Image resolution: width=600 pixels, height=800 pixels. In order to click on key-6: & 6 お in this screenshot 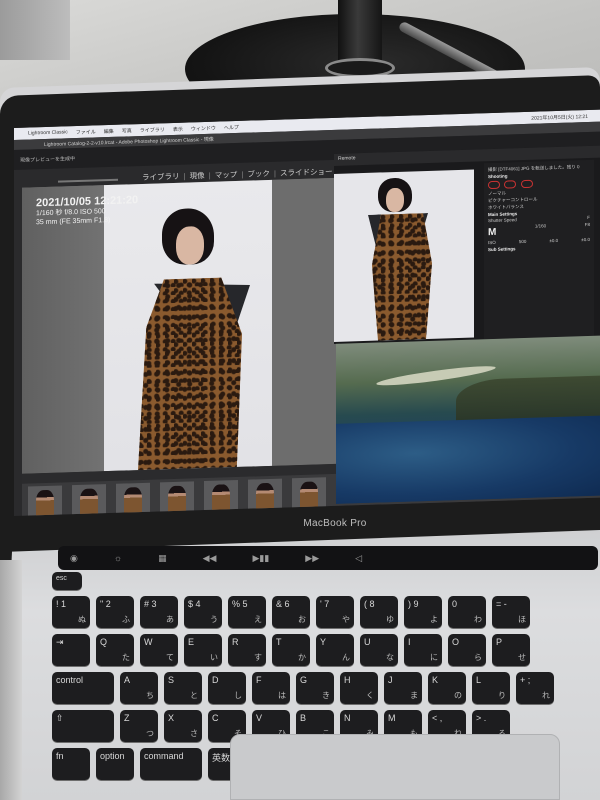, I will do `click(291, 612)`.